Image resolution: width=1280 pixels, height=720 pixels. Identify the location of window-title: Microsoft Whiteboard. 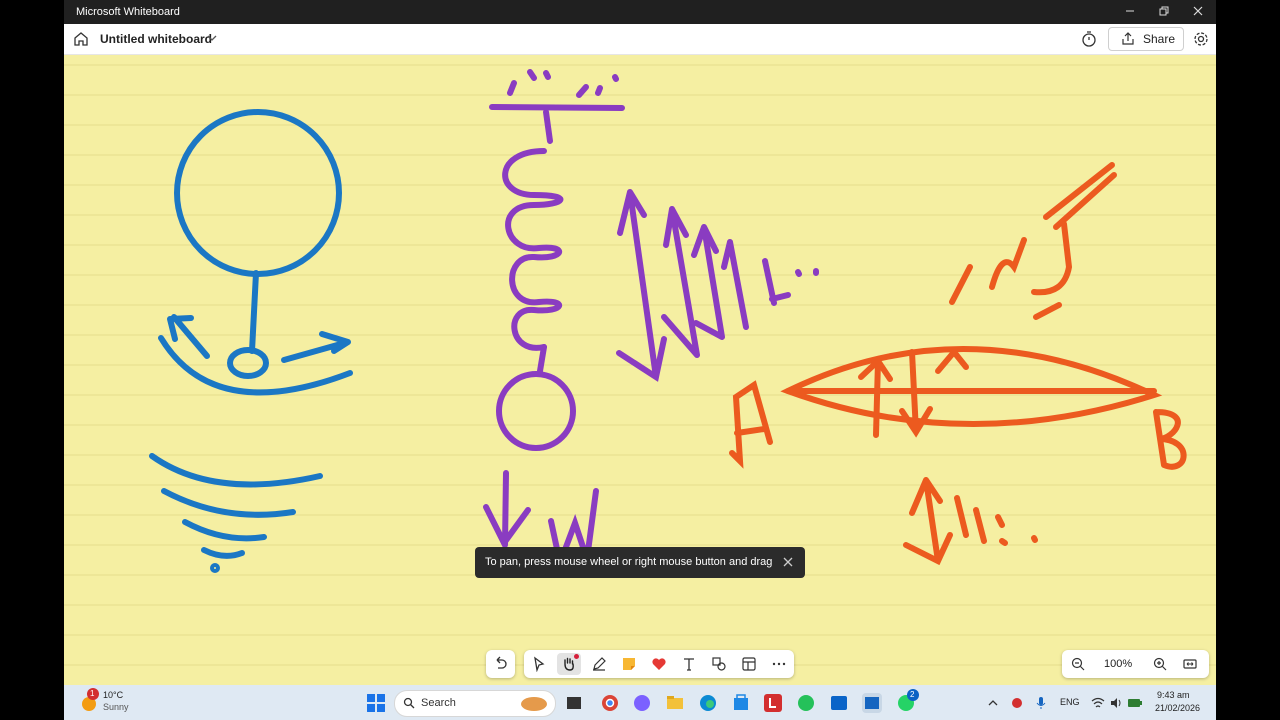
(128, 12).